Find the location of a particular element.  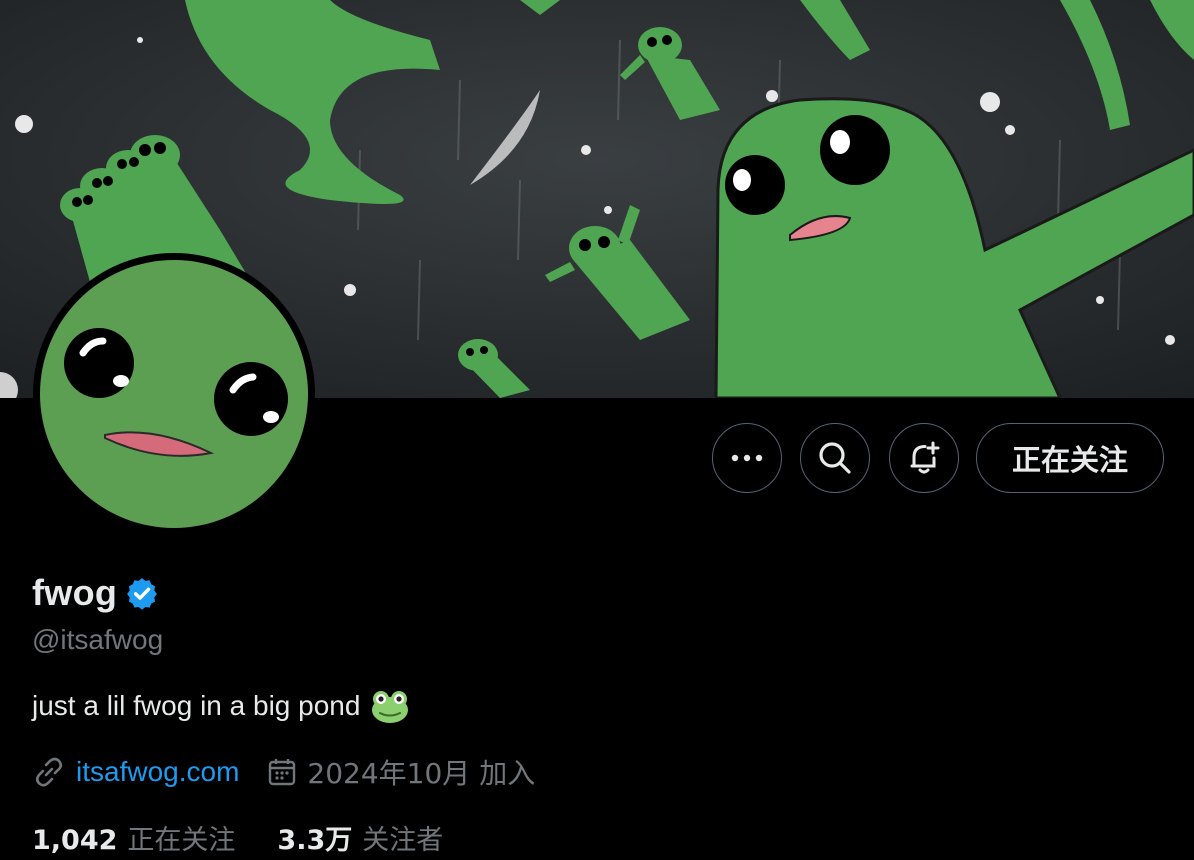

profile-stats: 1,042 正在关注 3.3万 关注者 is located at coordinates (237, 837).